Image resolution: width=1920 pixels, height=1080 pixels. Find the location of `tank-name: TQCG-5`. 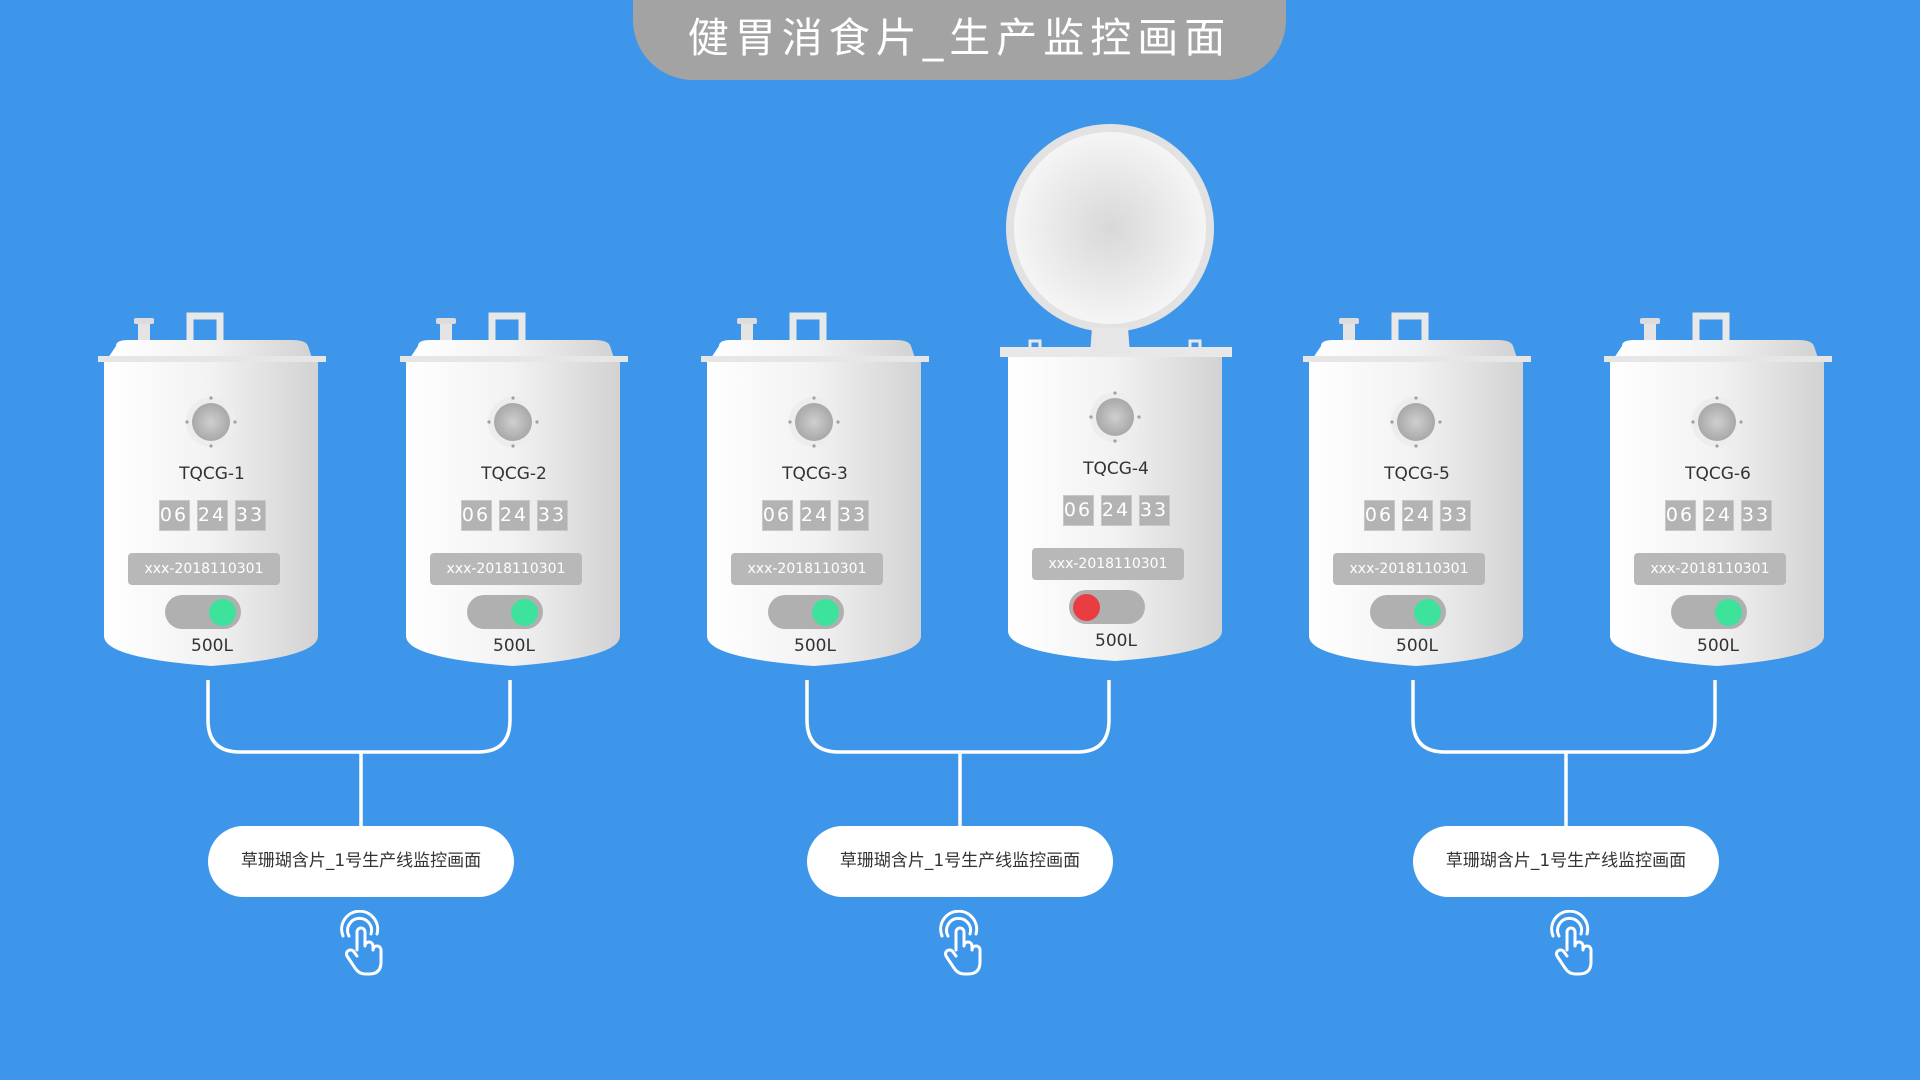

tank-name: TQCG-5 is located at coordinates (1417, 474).